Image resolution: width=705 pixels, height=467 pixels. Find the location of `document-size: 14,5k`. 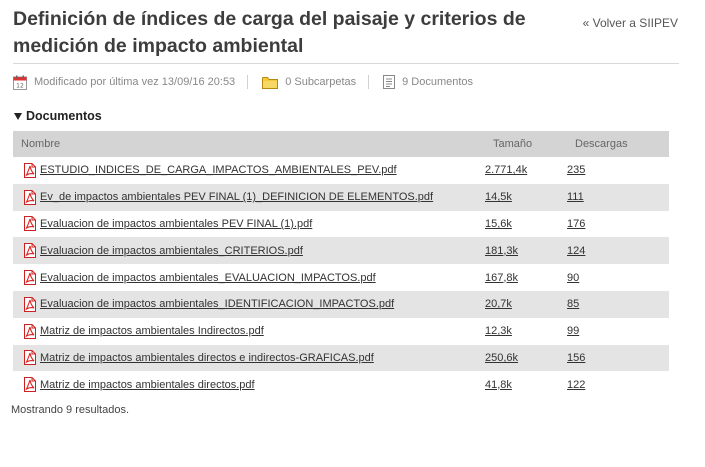

document-size: 14,5k is located at coordinates (498, 197).